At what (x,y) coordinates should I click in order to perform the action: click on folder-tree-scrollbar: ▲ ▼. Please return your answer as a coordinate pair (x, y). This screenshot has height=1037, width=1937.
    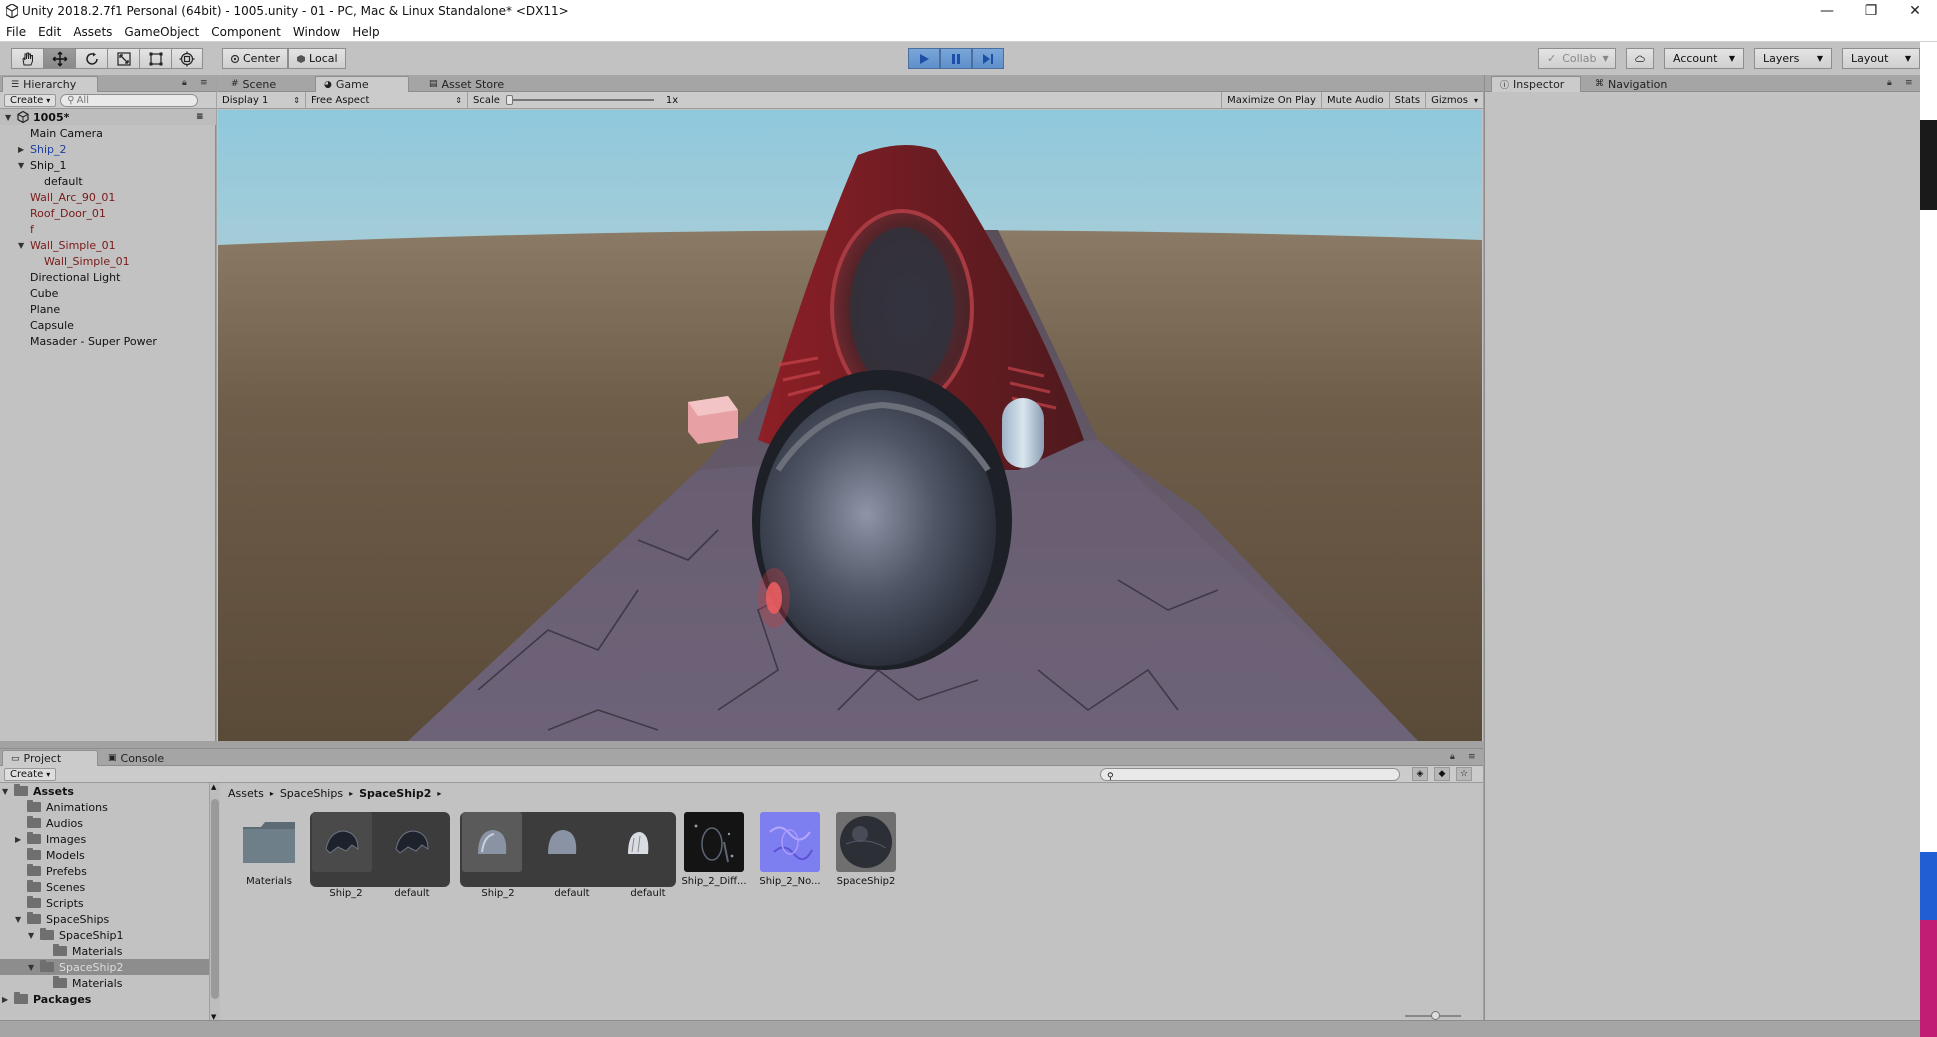
    Looking at the image, I should click on (214, 902).